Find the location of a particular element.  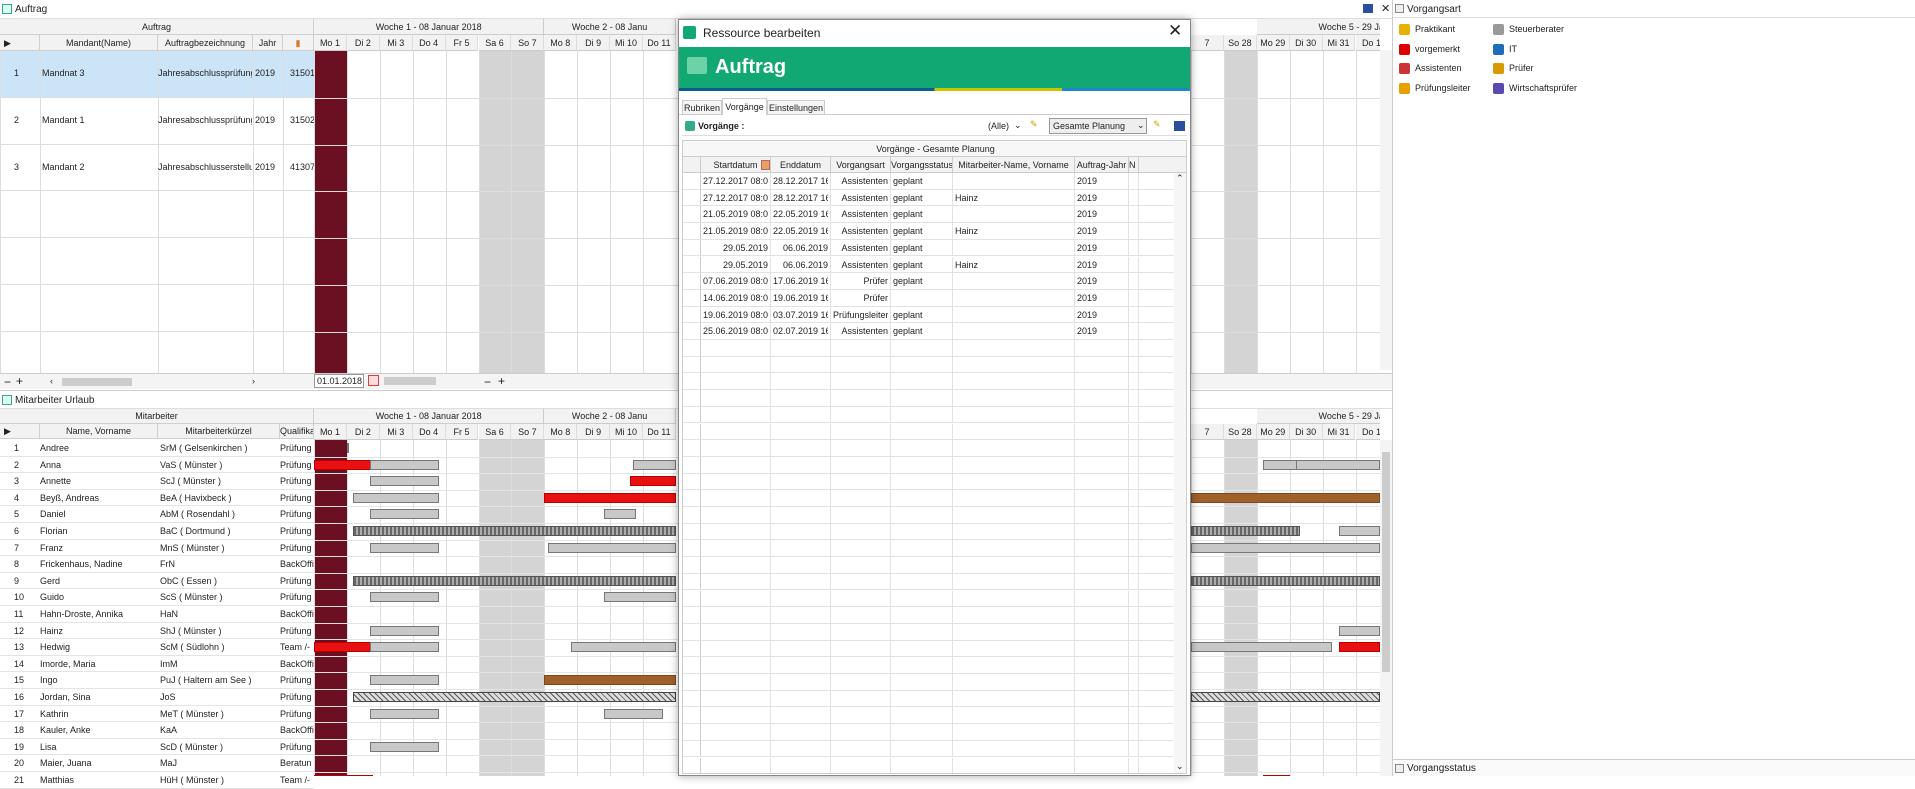

table-row: 9 Gerd ObC ( Essen ) Prüfung is located at coordinates (157, 581).